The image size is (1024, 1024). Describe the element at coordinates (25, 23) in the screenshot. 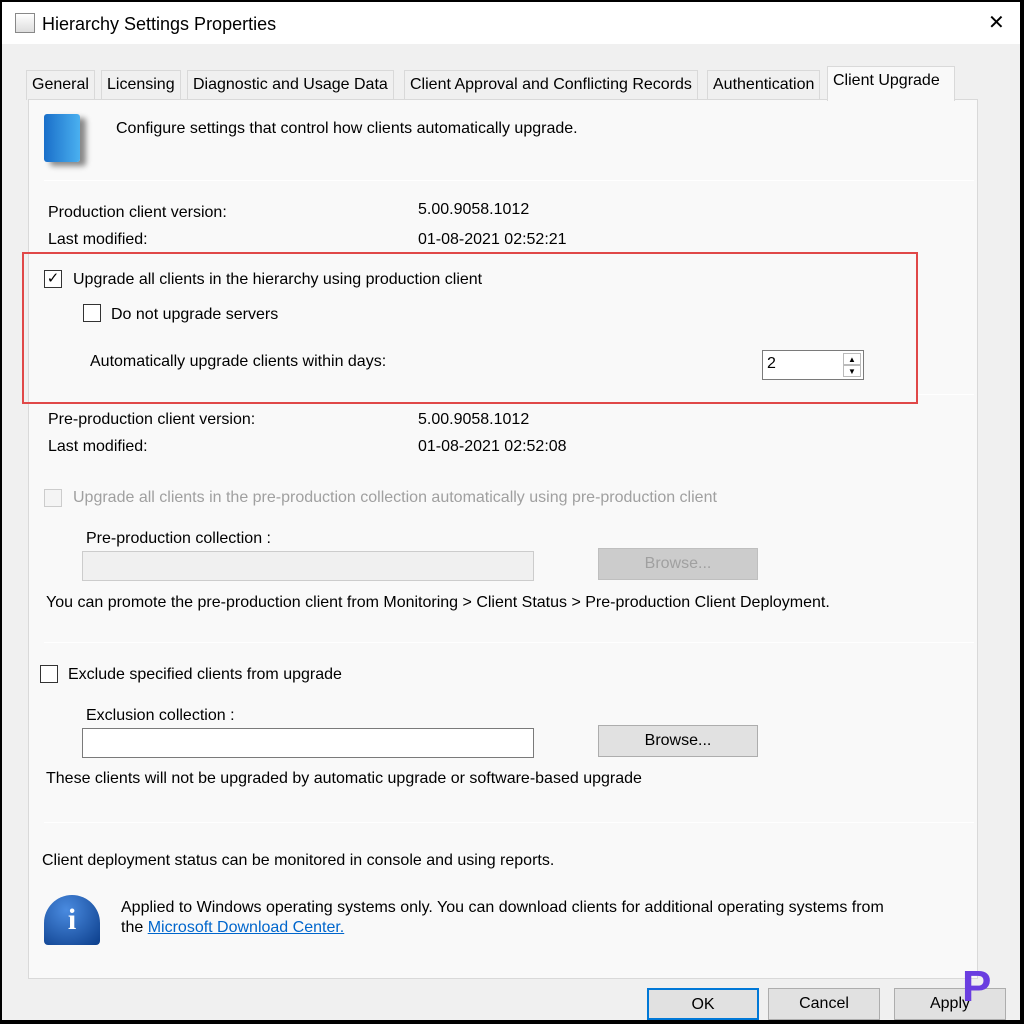

I see `properties-icon` at that location.